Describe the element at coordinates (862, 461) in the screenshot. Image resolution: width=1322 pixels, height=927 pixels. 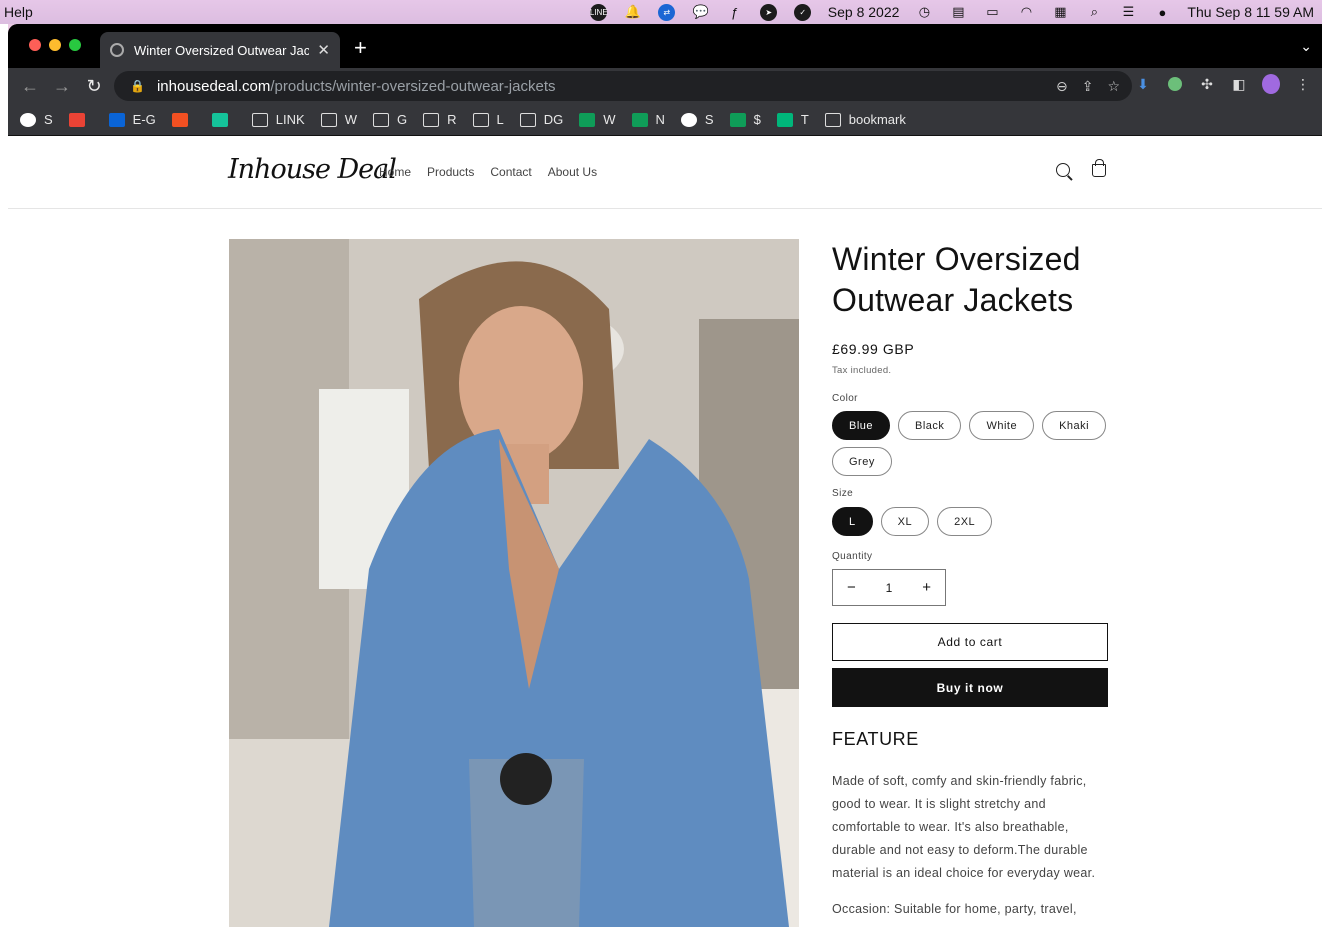
I see `color-option-grey: Grey` at that location.